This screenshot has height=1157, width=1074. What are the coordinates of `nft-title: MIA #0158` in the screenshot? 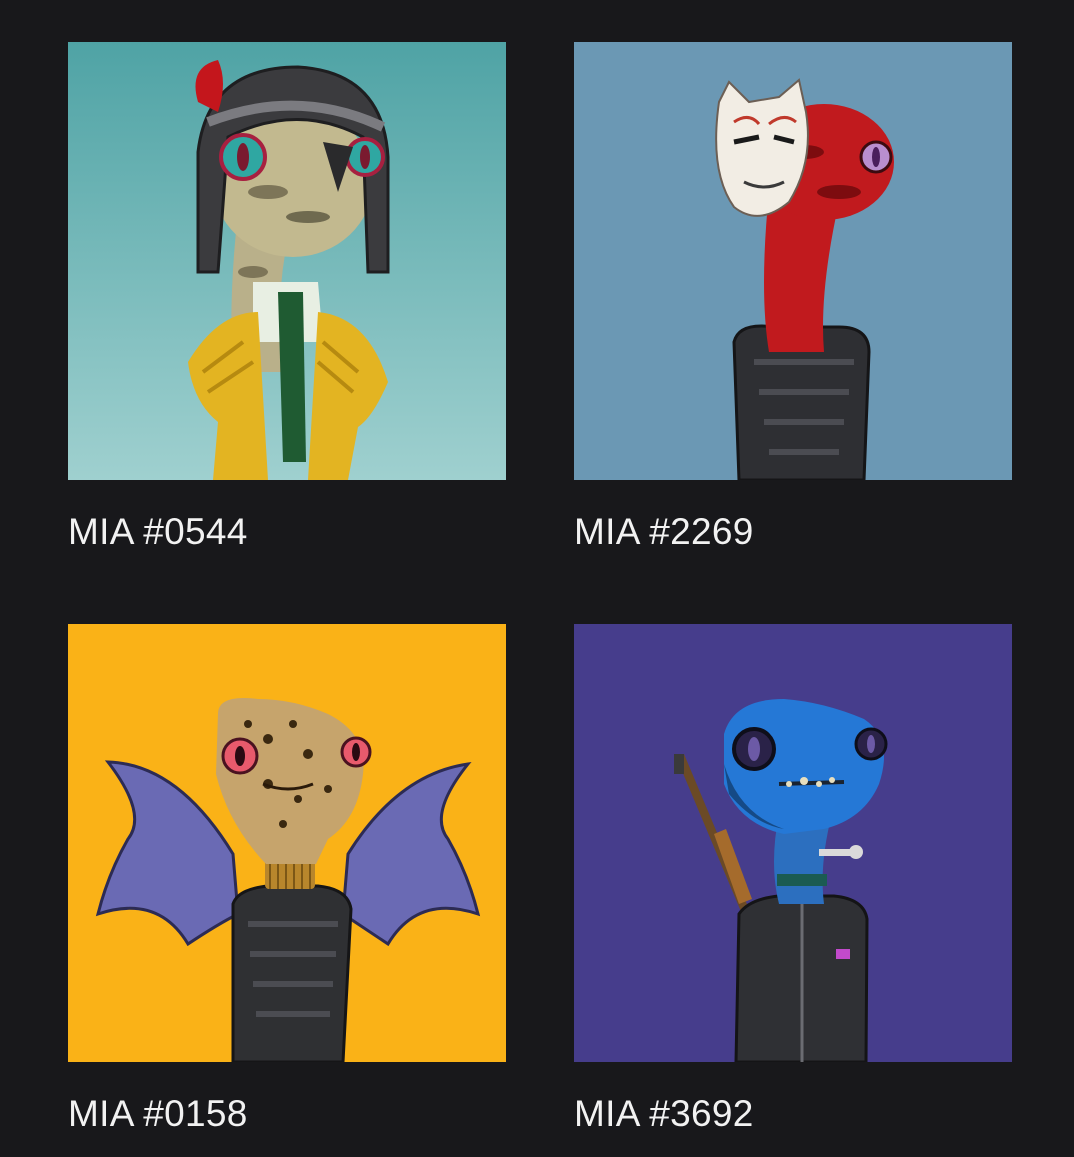 It's located at (287, 1114).